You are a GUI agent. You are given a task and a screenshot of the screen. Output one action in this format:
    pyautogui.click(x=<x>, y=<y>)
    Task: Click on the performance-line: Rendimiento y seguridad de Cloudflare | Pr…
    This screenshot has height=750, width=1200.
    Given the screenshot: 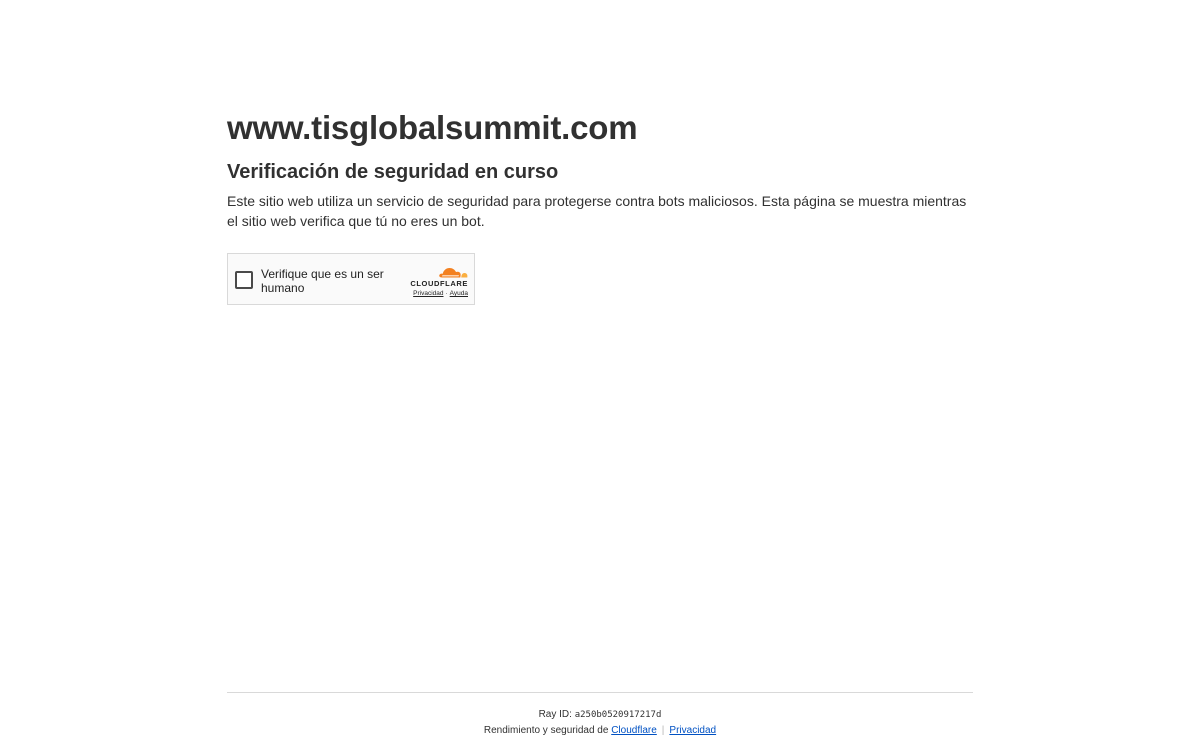 What is the action you would take?
    pyautogui.click(x=600, y=730)
    